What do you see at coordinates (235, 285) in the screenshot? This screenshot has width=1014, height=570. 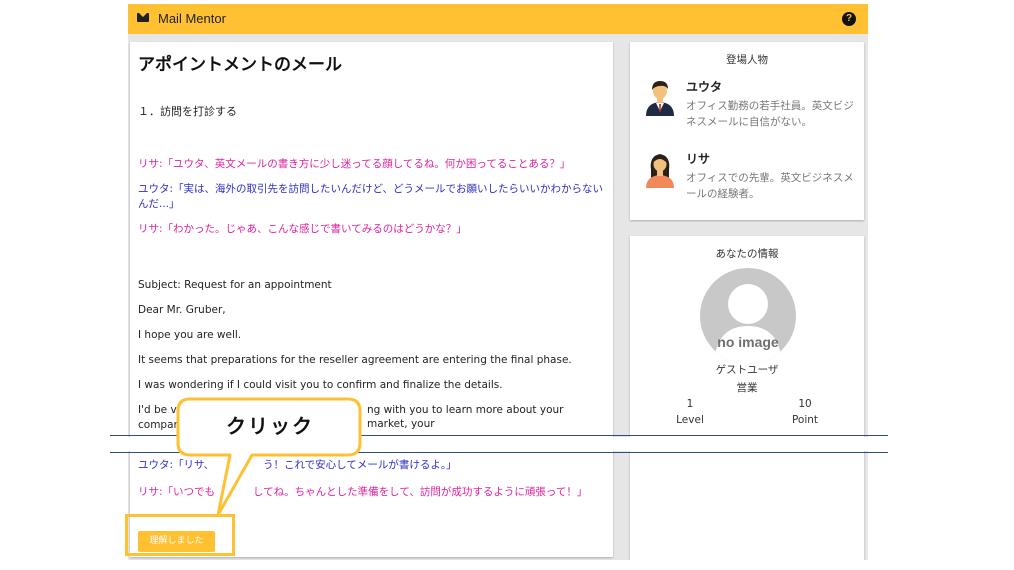 I see `email-line: Subject: Request for an appointment` at bounding box center [235, 285].